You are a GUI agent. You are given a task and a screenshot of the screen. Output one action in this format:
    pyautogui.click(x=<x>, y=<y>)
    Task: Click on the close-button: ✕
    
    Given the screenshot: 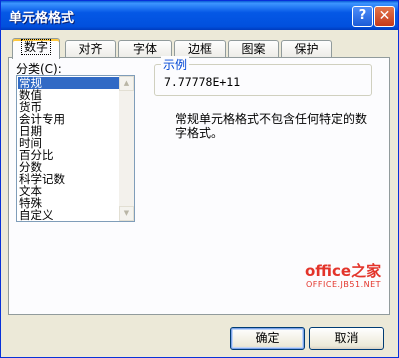 What is the action you would take?
    pyautogui.click(x=384, y=16)
    